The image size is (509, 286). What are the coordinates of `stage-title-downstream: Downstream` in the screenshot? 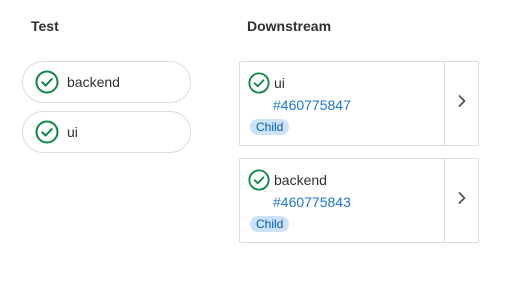 It's located at (289, 26).